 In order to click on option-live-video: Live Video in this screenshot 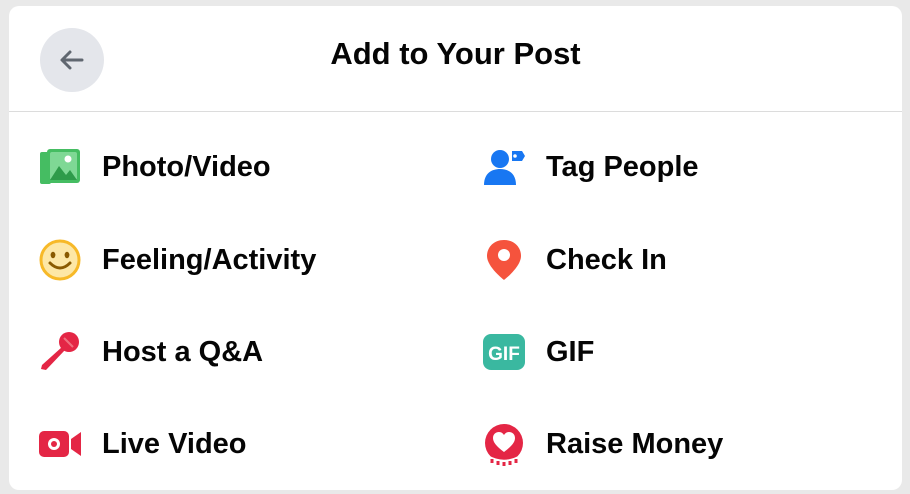, I will do `click(237, 444)`.